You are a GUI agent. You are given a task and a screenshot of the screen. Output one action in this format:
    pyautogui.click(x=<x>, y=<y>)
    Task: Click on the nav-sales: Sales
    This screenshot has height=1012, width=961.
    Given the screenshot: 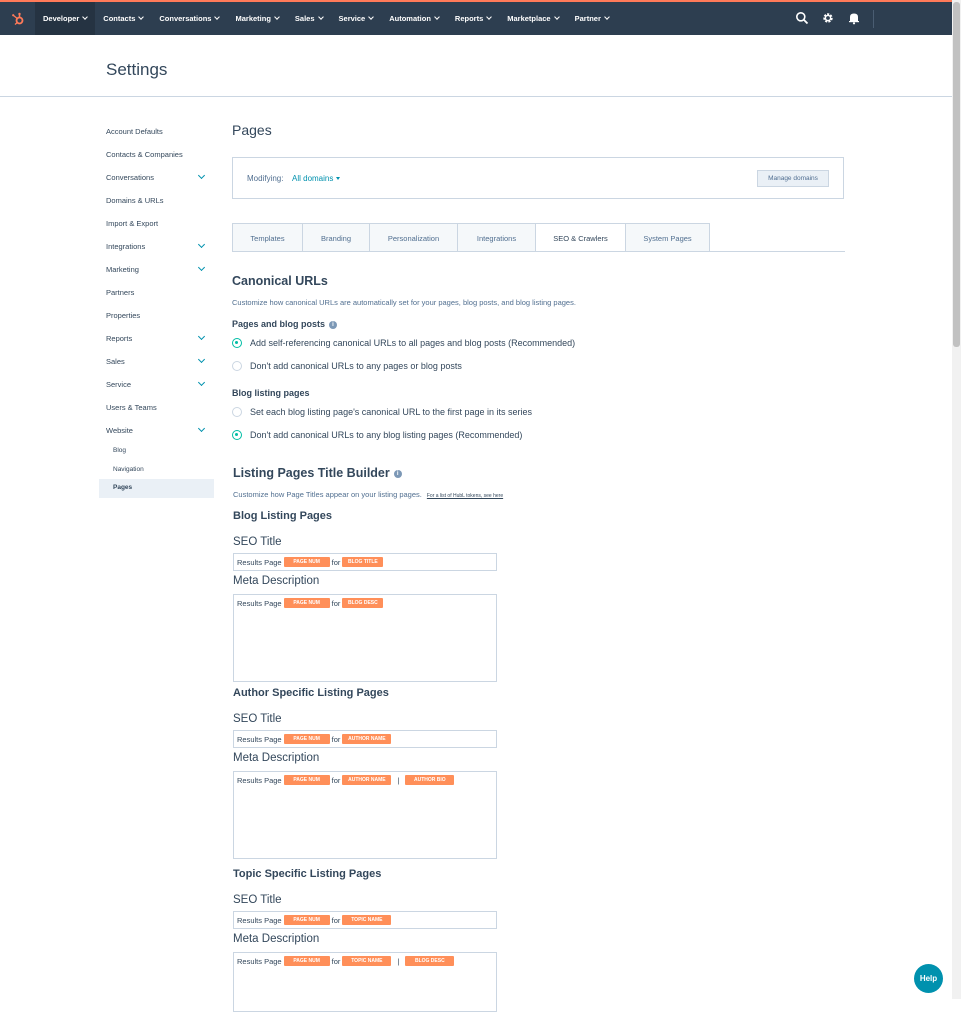 What is the action you would take?
    pyautogui.click(x=309, y=18)
    